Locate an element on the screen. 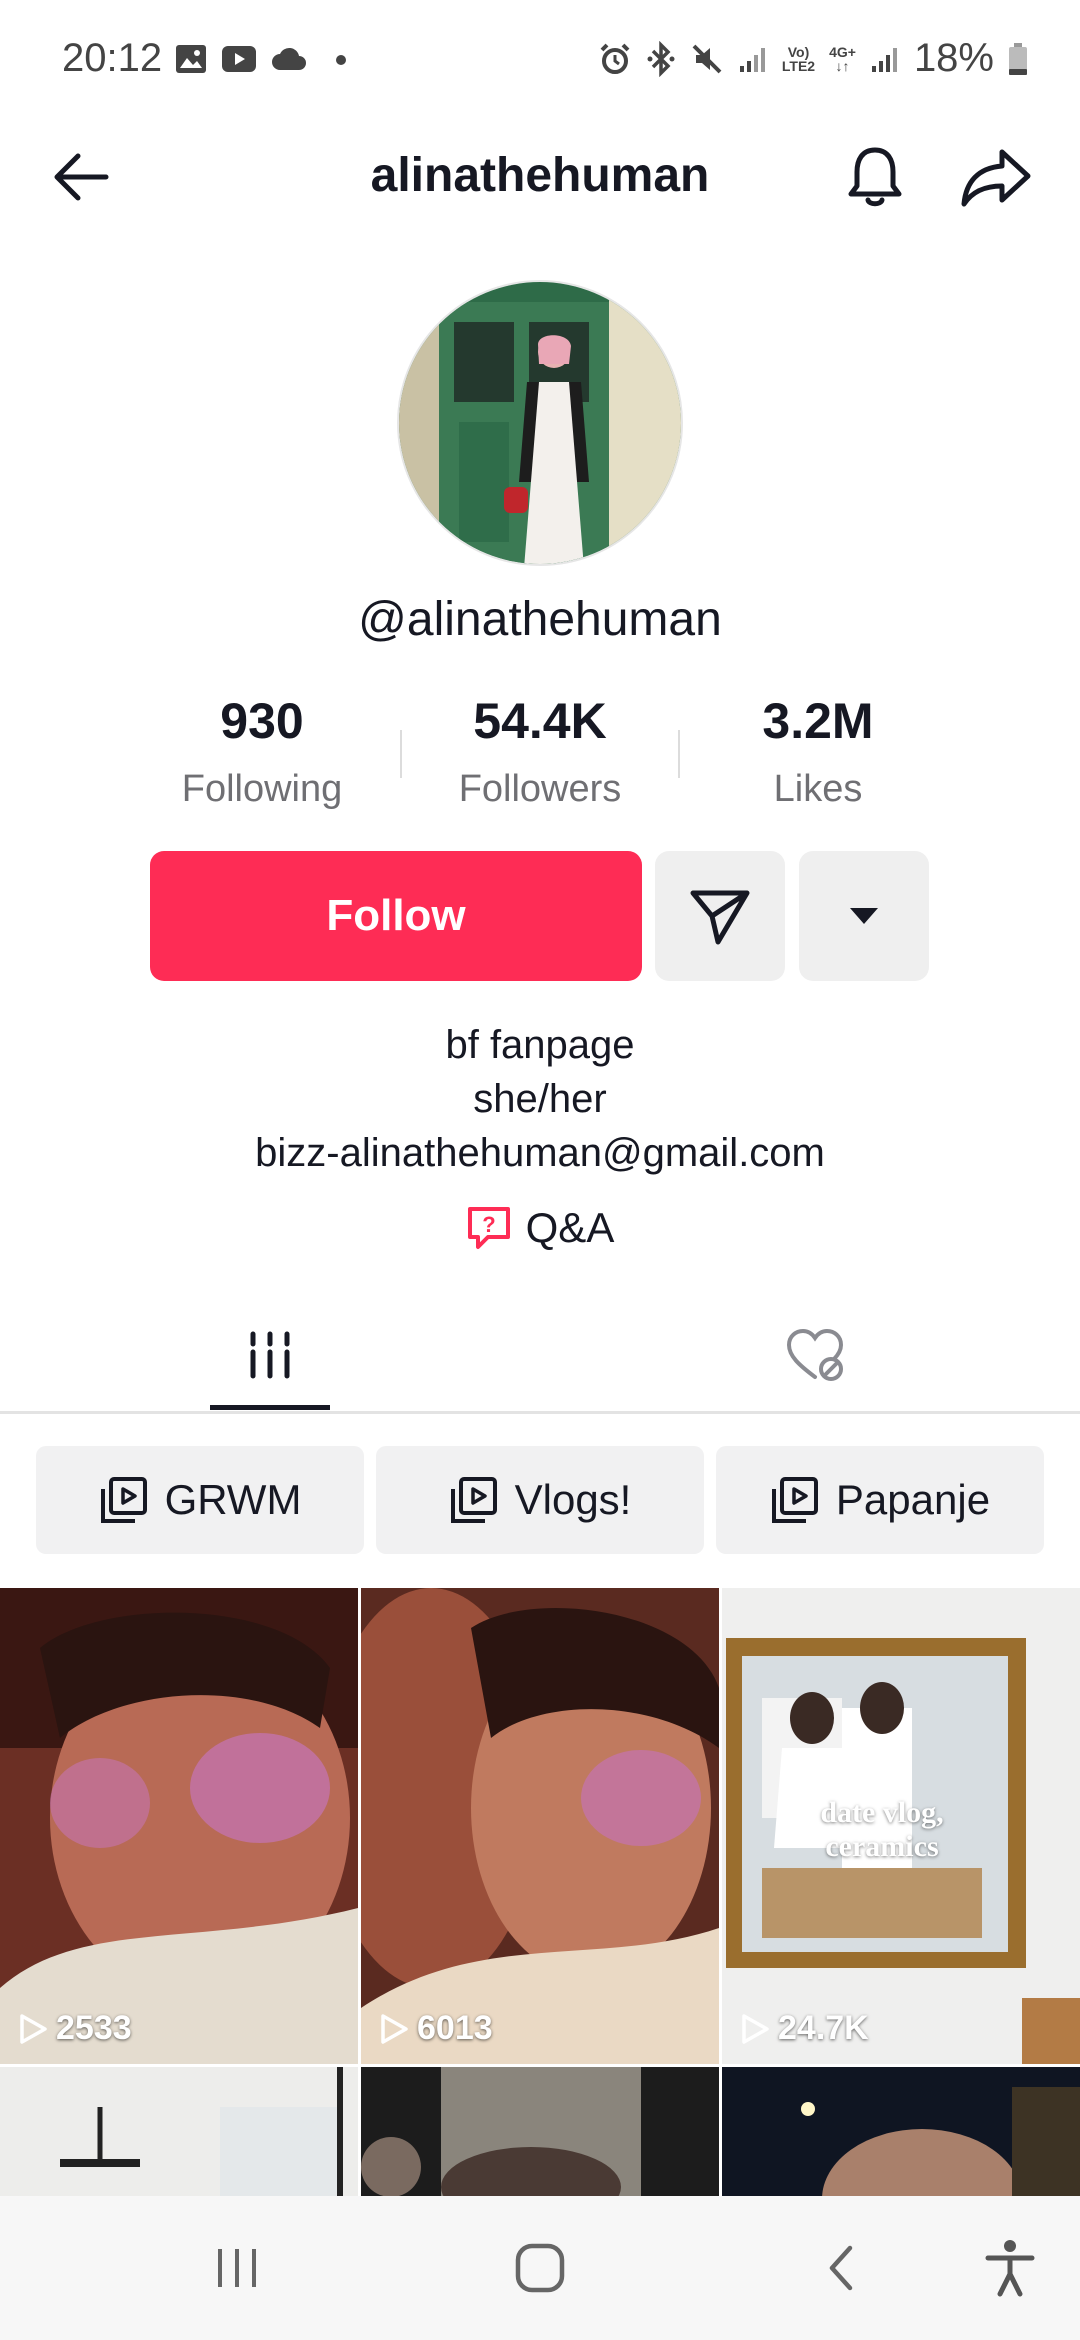 The height and width of the screenshot is (2340, 1080). bio-line: bizz-alinathehuman@gmail.com is located at coordinates (540, 1153).